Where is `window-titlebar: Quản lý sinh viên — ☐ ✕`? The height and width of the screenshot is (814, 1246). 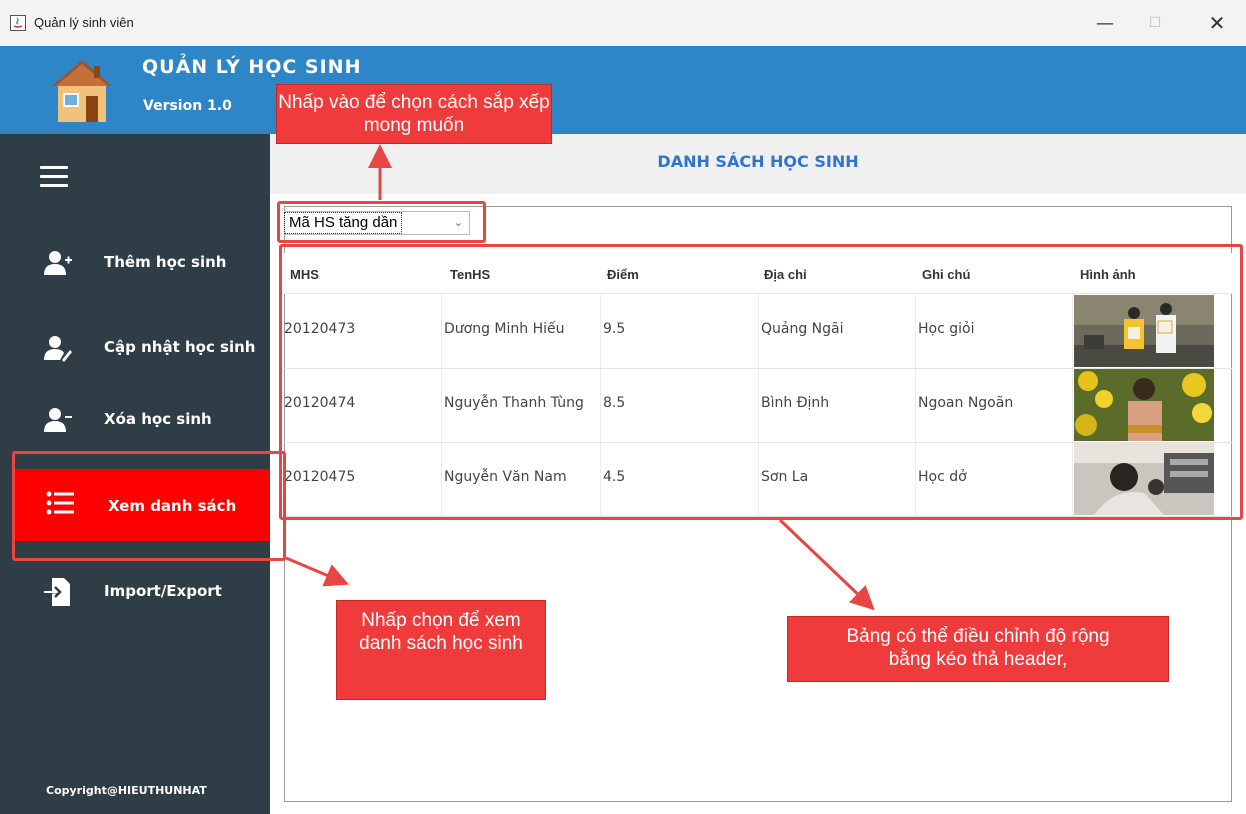
window-titlebar: Quản lý sinh viên — ☐ ✕ is located at coordinates (623, 23).